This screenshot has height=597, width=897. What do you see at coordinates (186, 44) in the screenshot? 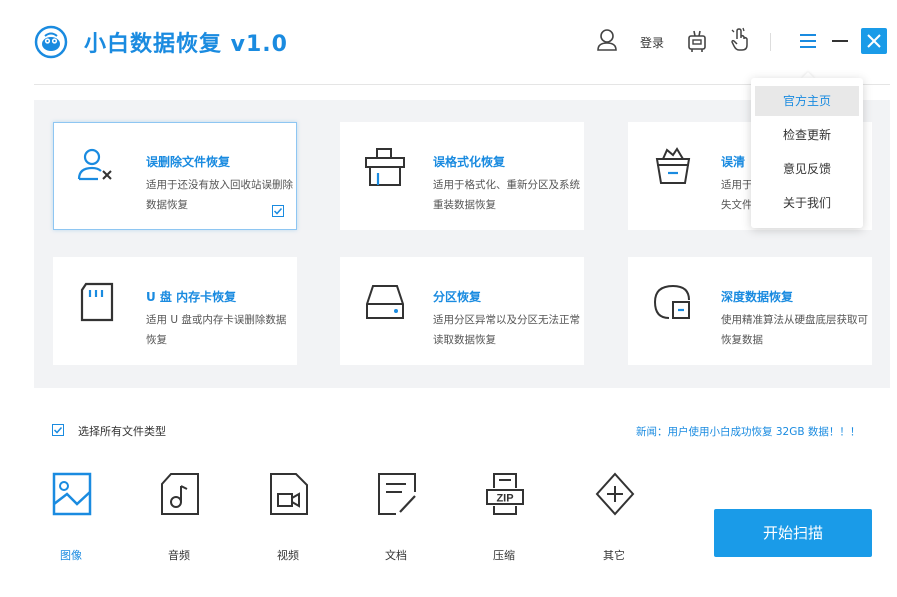
I see `app-title: 小白数据恢复 v1.0` at bounding box center [186, 44].